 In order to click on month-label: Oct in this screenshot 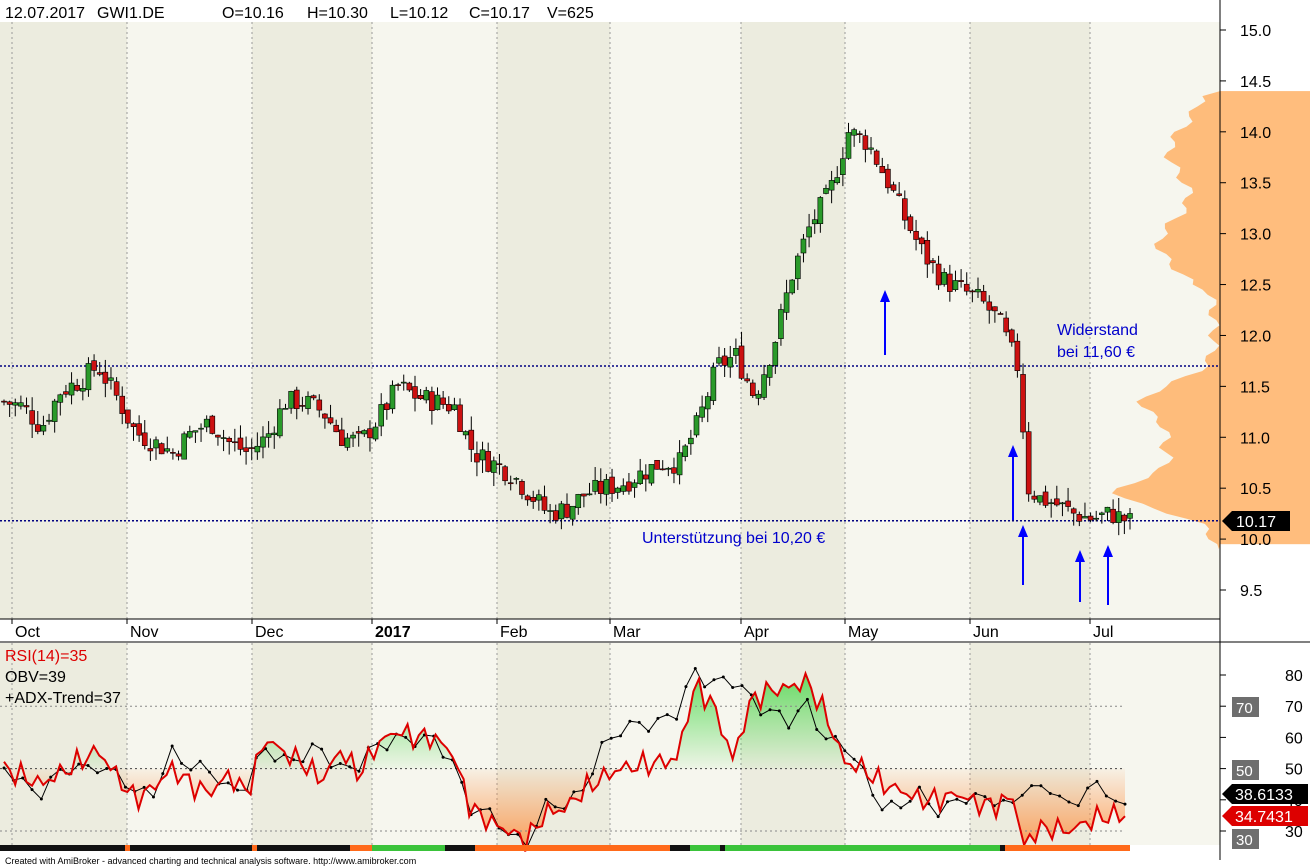, I will do `click(27, 632)`.